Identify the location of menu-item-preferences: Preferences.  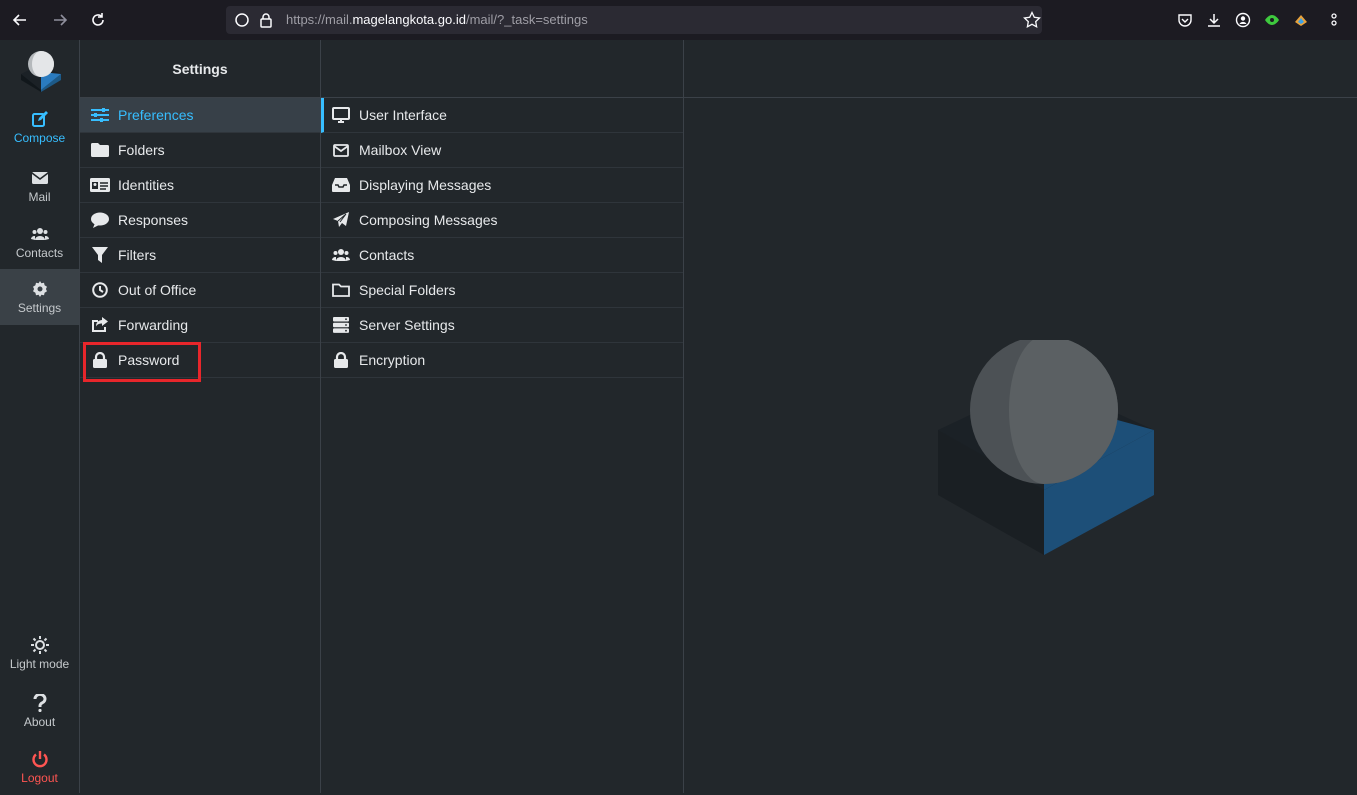
(200, 115).